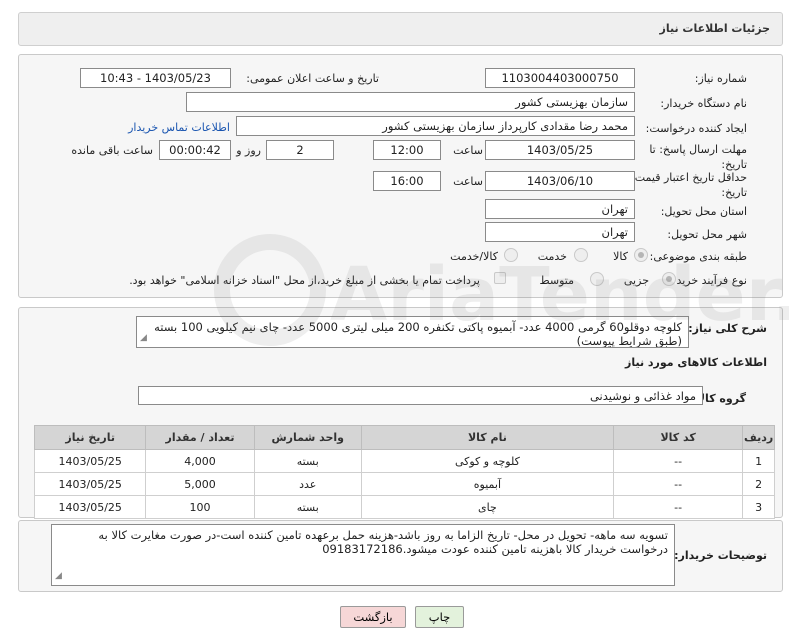 The image size is (789, 642). What do you see at coordinates (684, 185) in the screenshot?
I see `price-validity-label: حداقل تاریخ اعتبار قیمت: تا تاریخ:` at bounding box center [684, 185].